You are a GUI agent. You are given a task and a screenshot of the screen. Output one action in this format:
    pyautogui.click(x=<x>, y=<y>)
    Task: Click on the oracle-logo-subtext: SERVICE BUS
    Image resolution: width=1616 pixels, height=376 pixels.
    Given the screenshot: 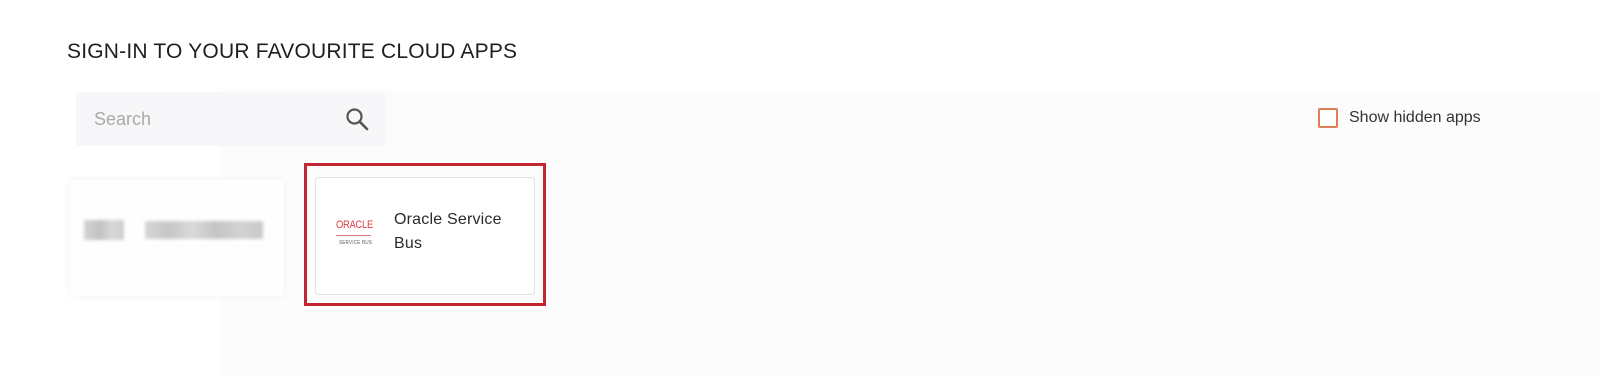 What is the action you would take?
    pyautogui.click(x=356, y=243)
    